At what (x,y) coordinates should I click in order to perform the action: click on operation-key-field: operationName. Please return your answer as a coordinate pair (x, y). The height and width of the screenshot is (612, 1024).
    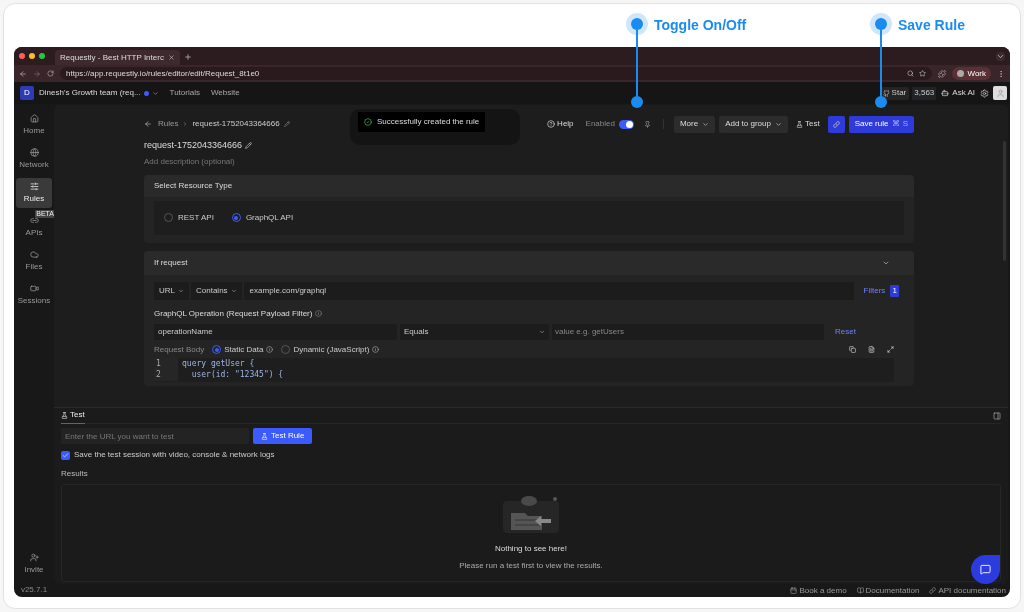
    Looking at the image, I should click on (275, 331).